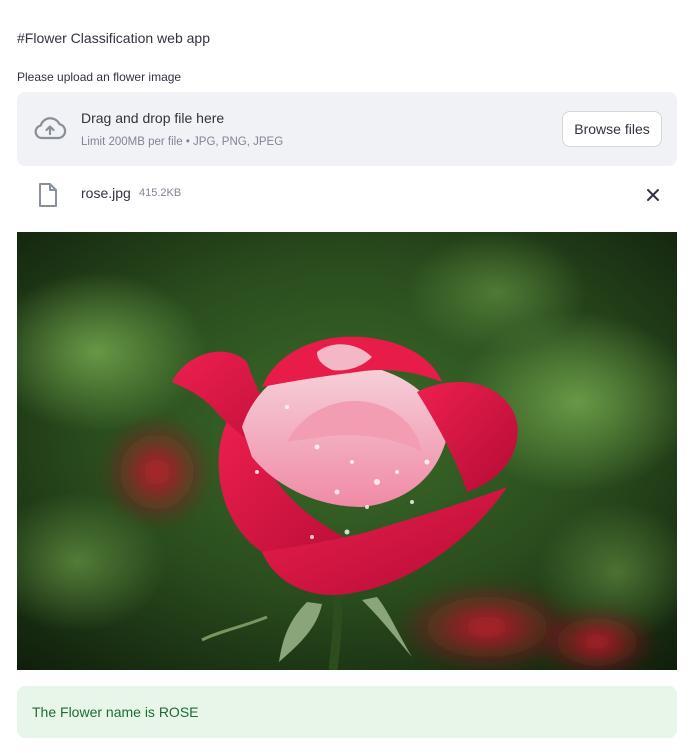 The image size is (692, 751). What do you see at coordinates (347, 195) in the screenshot?
I see `uploaded-file-item: rose.jpg 415.2KB` at bounding box center [347, 195].